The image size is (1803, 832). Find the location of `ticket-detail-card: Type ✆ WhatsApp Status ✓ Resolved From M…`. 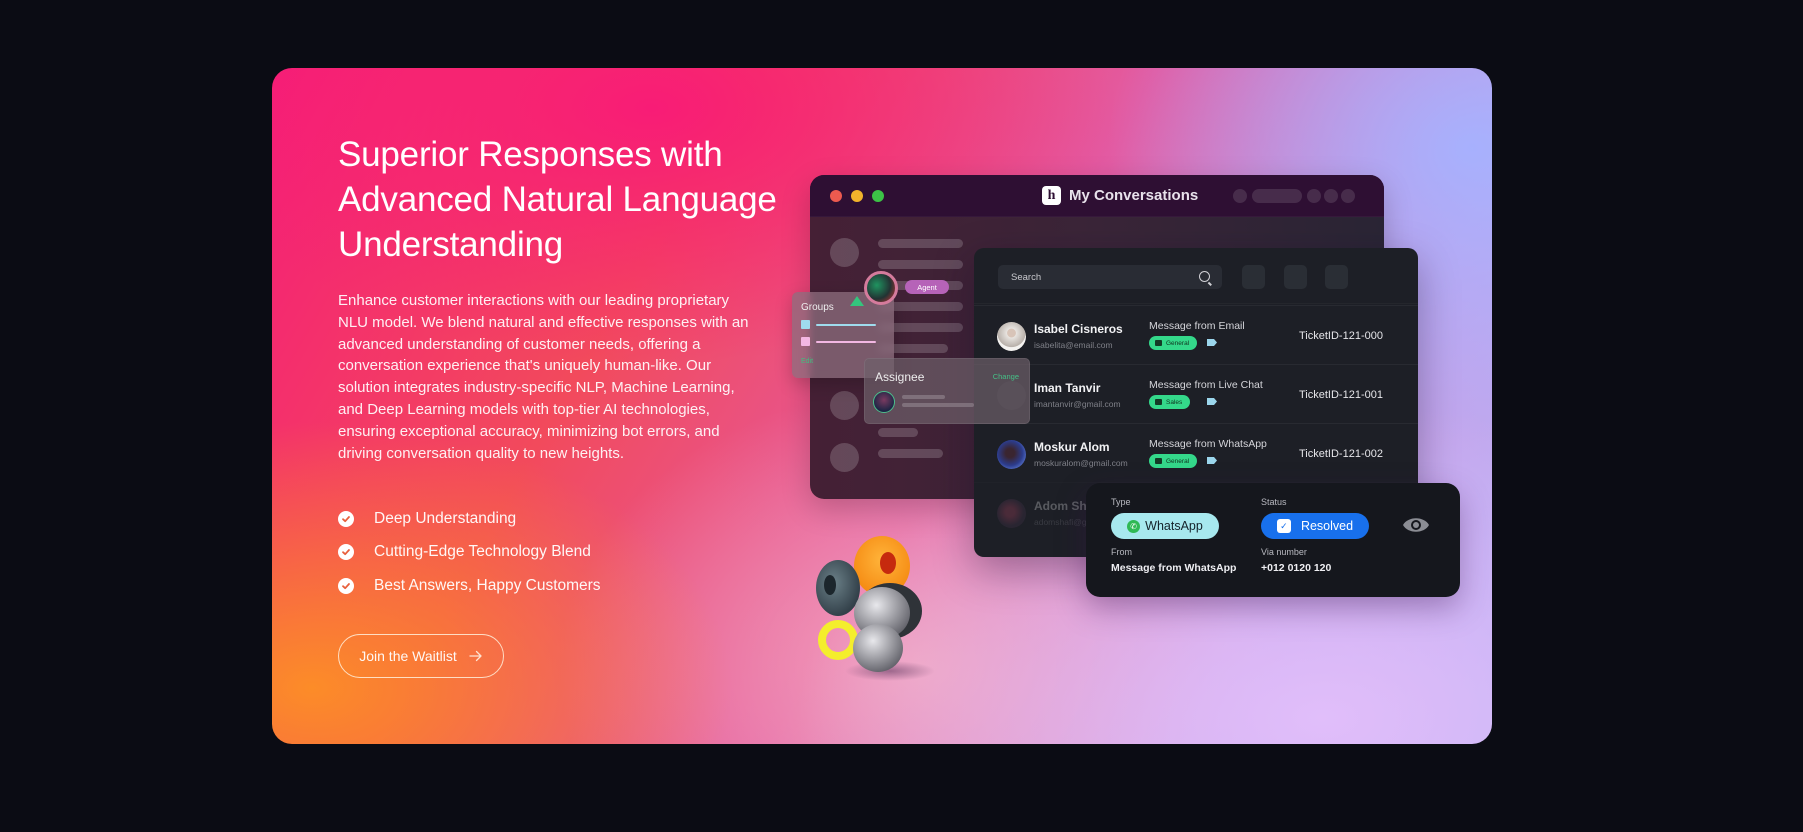

ticket-detail-card: Type ✆ WhatsApp Status ✓ Resolved From M… is located at coordinates (1273, 540).